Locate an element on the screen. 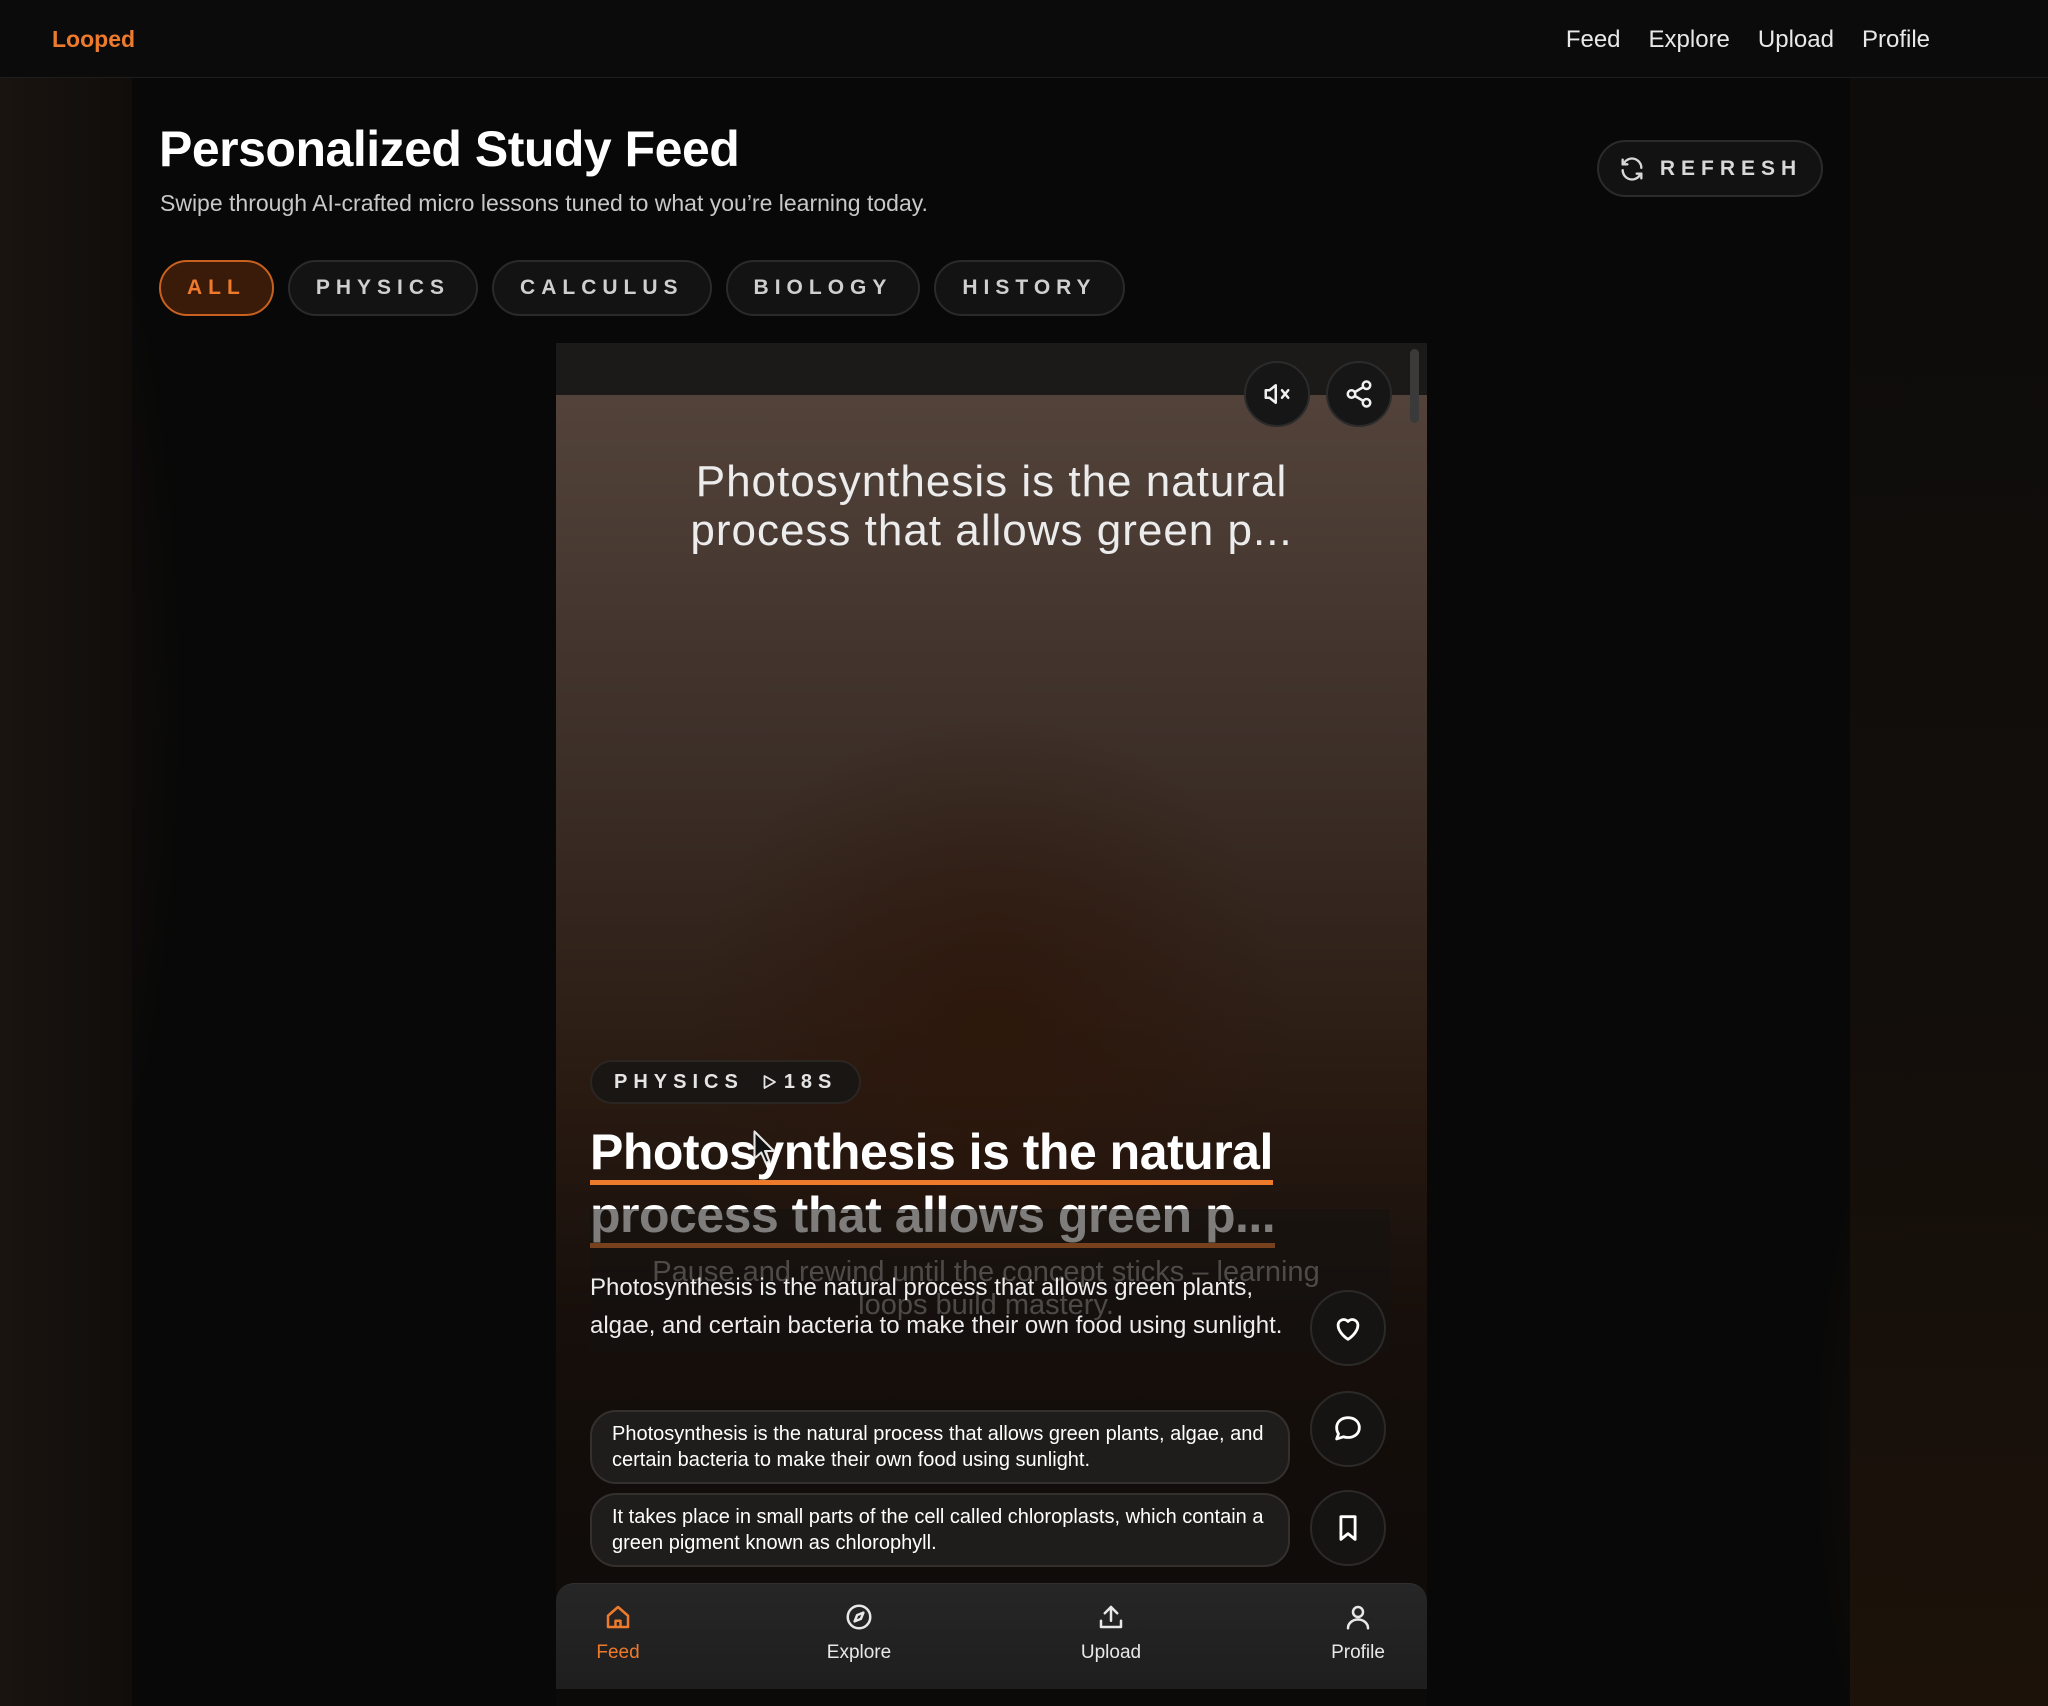 Image resolution: width=2048 pixels, height=1706 pixels. comment-icon is located at coordinates (1348, 1428).